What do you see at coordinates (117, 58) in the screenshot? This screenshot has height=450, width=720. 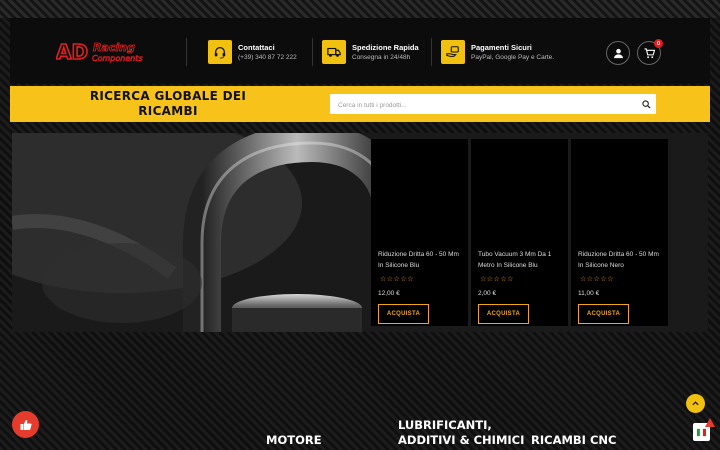 I see `svg-text: Components` at bounding box center [117, 58].